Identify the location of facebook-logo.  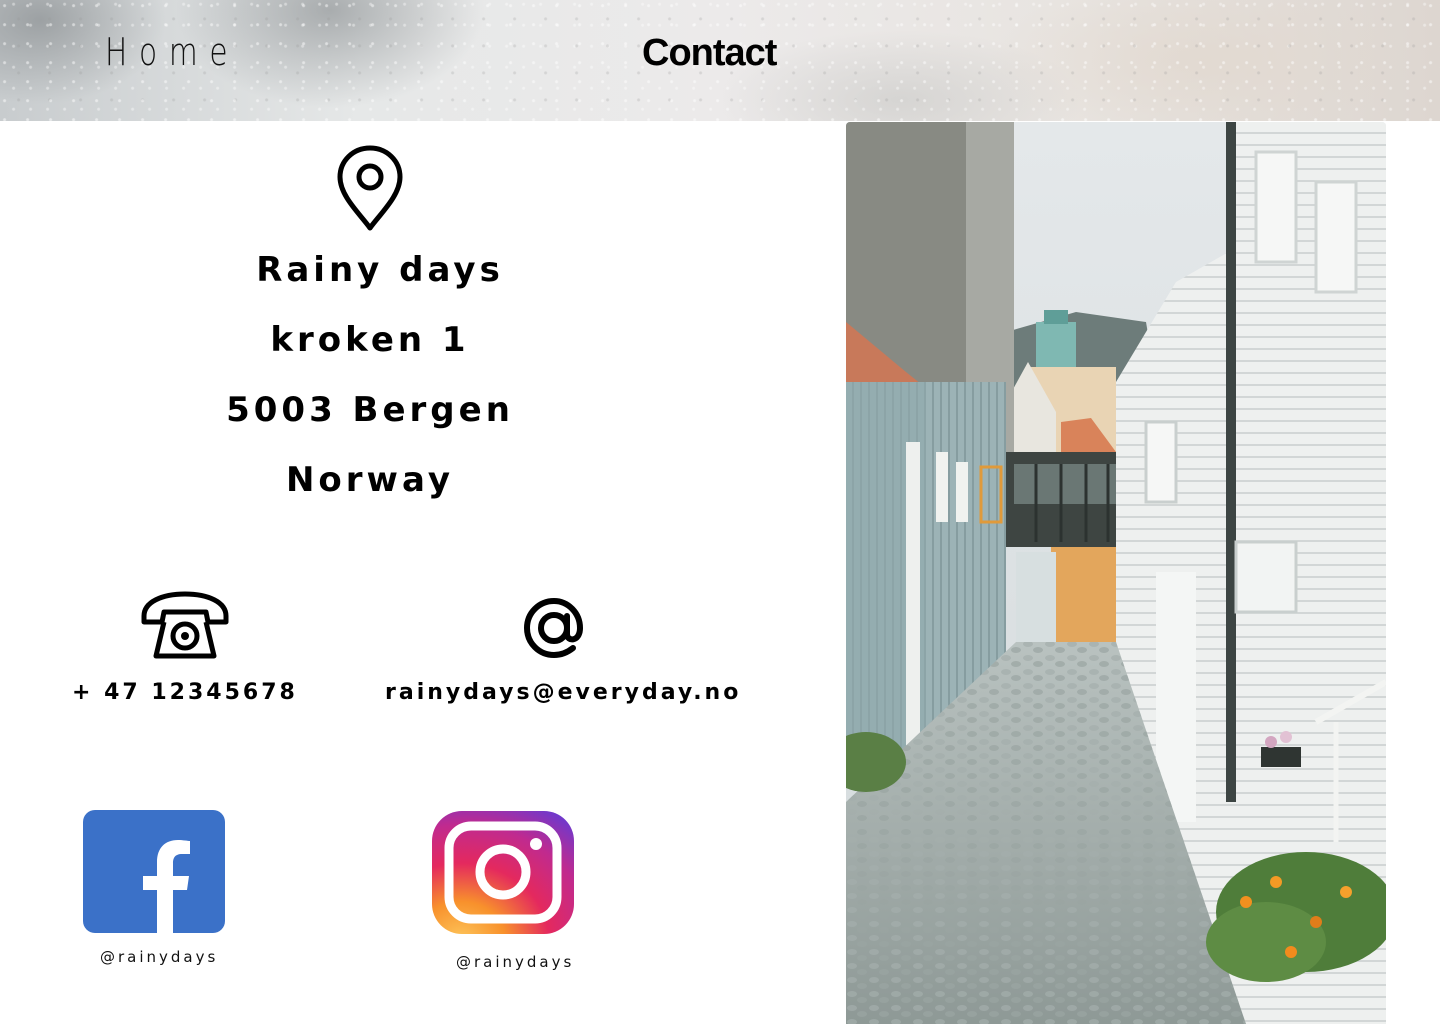
(154, 871).